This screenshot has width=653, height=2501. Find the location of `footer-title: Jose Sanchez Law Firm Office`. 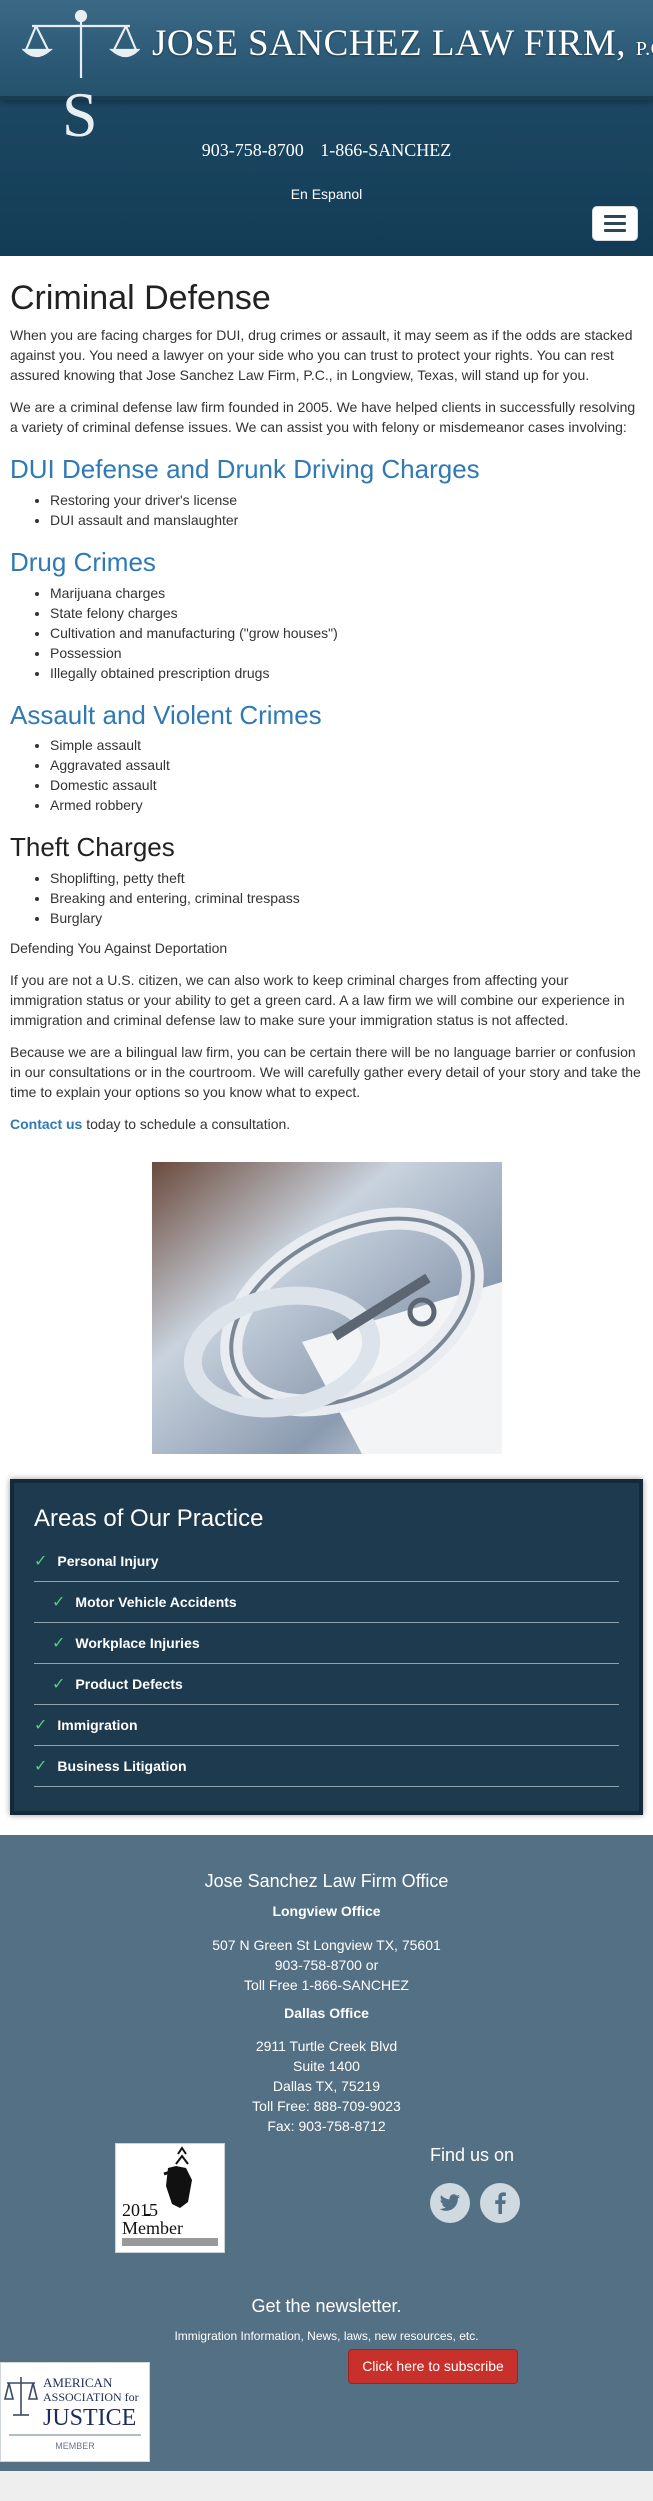

footer-title: Jose Sanchez Law Firm Office is located at coordinates (326, 1880).